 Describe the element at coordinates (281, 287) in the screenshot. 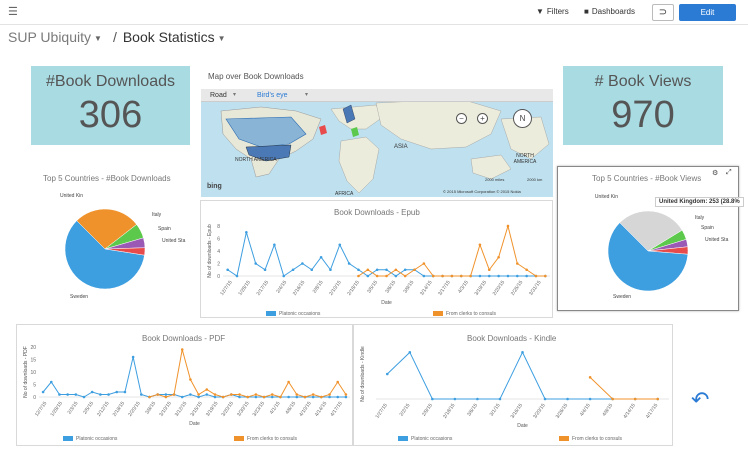

I see `x-tick-label: 2/4/15` at that location.